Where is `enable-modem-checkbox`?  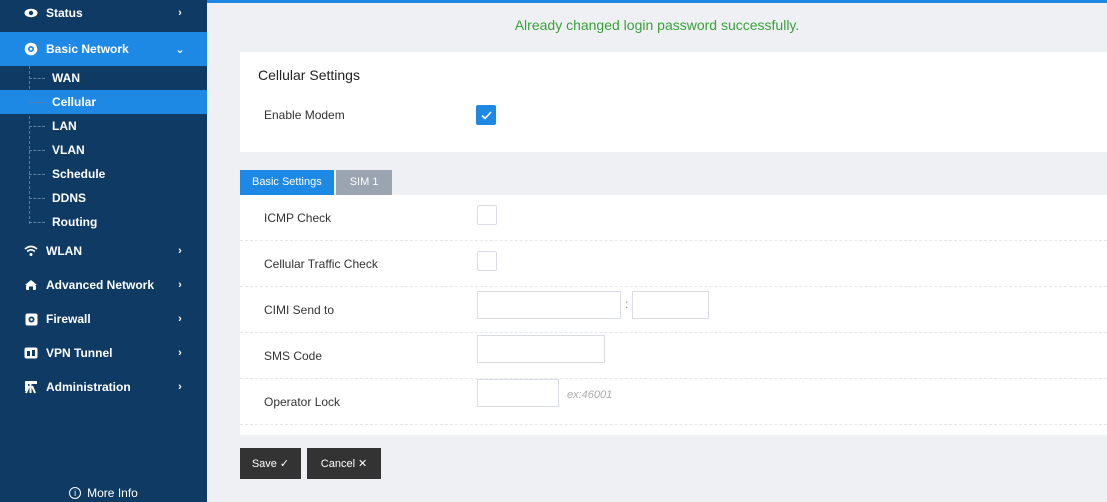
enable-modem-checkbox is located at coordinates (486, 115).